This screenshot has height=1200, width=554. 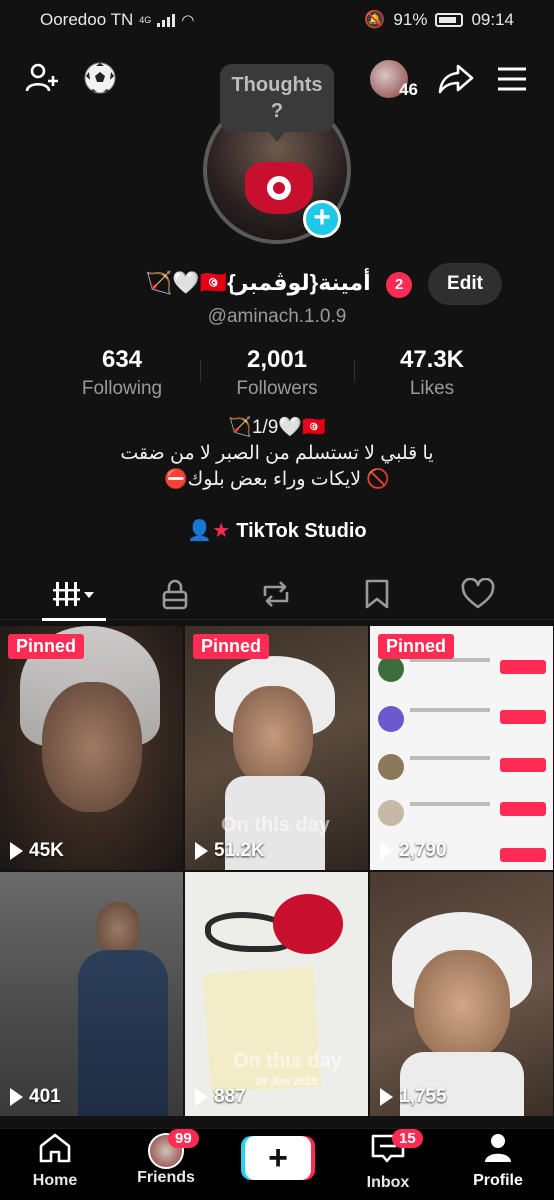 What do you see at coordinates (145, 20) in the screenshot?
I see `network-type: 4G` at bounding box center [145, 20].